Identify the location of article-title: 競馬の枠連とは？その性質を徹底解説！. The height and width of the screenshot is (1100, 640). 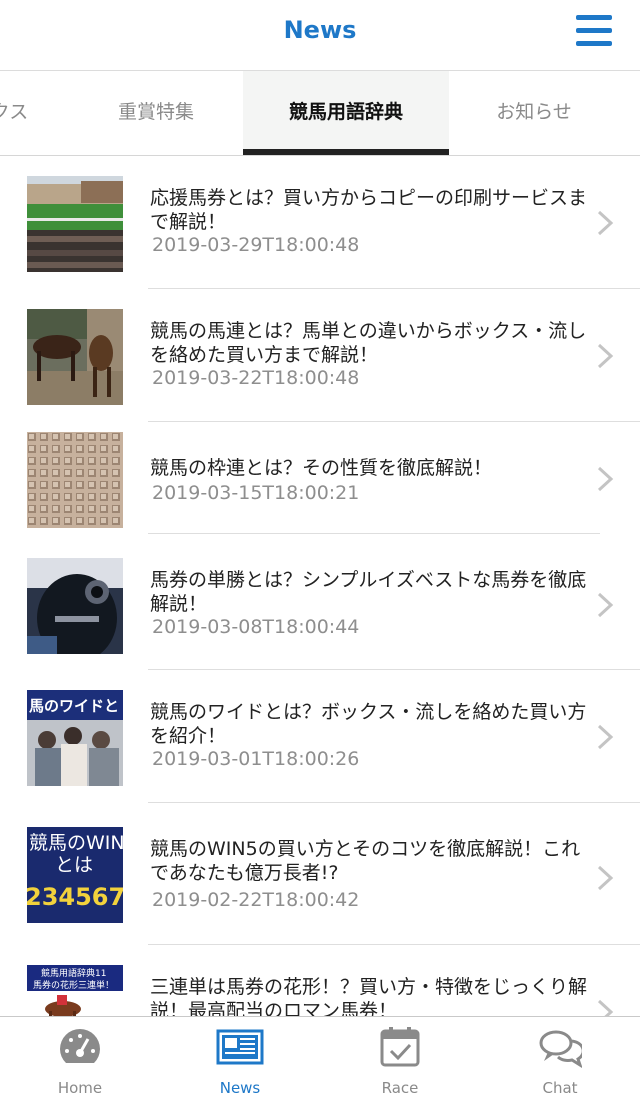
(321, 468).